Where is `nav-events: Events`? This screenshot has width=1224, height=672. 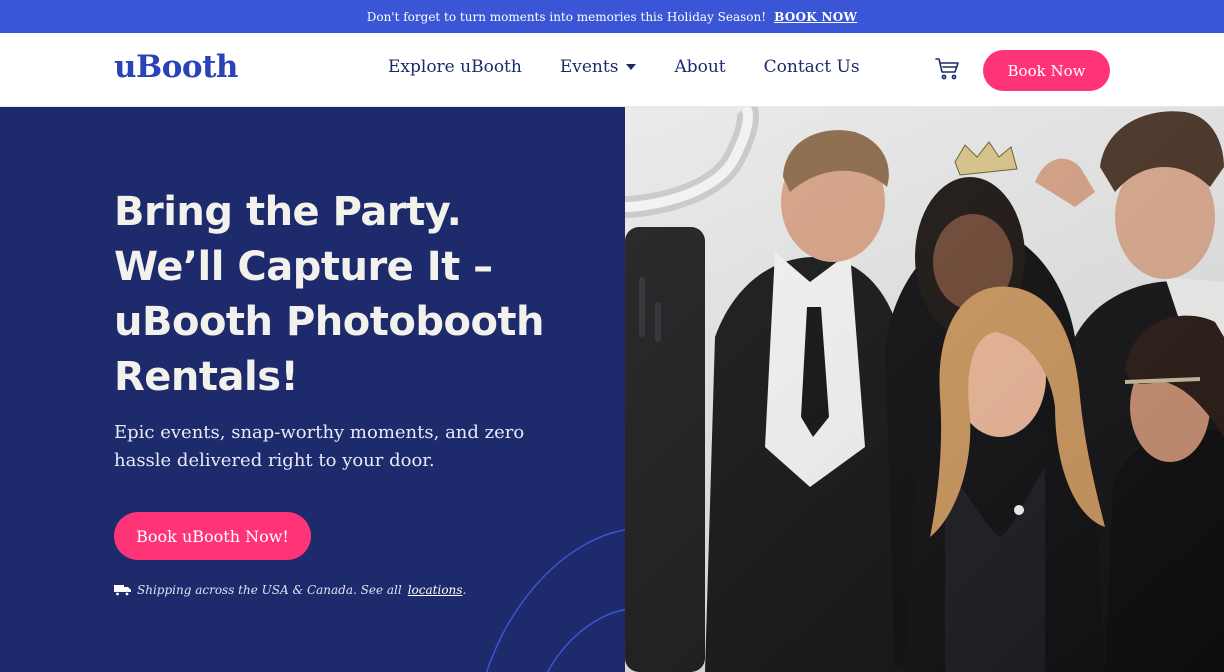
nav-events: Events is located at coordinates (598, 67).